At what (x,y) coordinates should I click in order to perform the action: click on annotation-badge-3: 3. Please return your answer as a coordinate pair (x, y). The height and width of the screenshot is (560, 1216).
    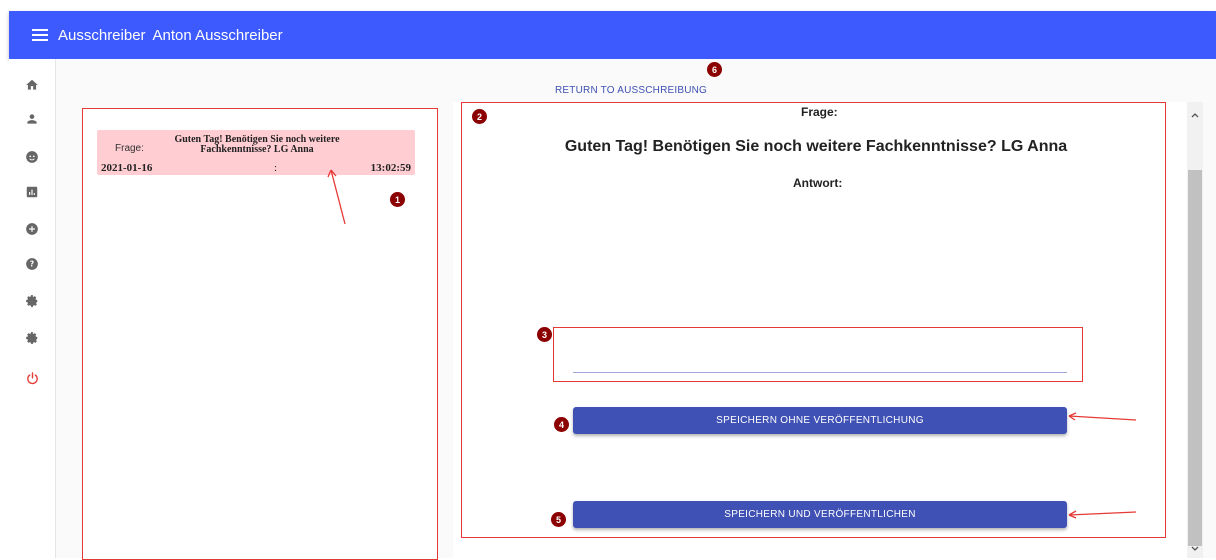
    Looking at the image, I should click on (544, 334).